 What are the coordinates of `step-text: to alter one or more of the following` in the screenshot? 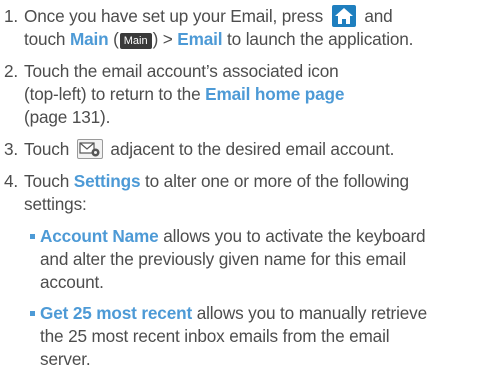 It's located at (277, 181).